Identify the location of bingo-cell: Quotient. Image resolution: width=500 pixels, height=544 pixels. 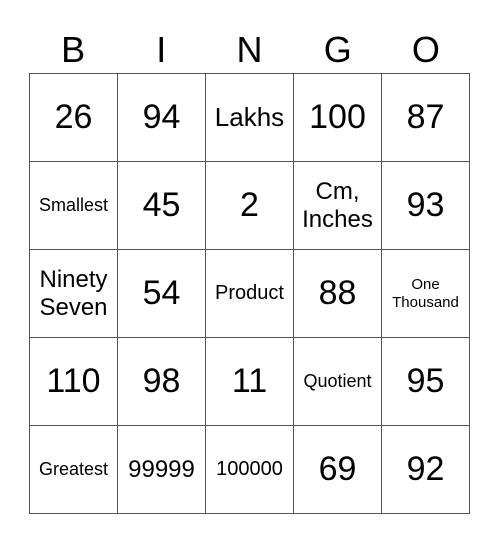
(338, 382).